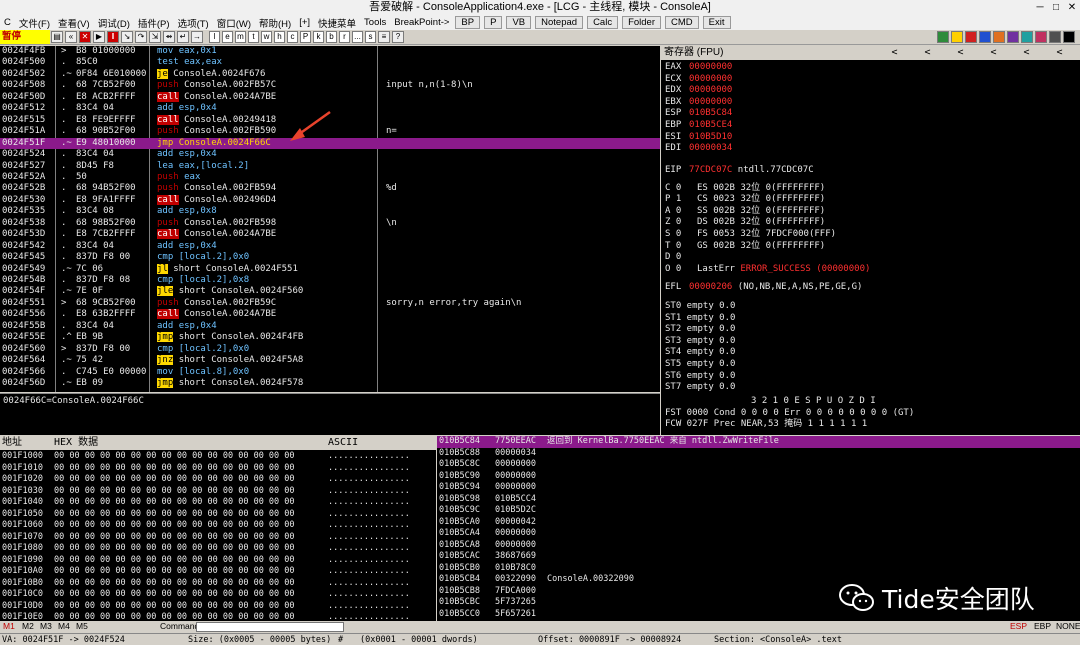  What do you see at coordinates (681, 212) in the screenshot?
I see `flag-value: A 0` at bounding box center [681, 212].